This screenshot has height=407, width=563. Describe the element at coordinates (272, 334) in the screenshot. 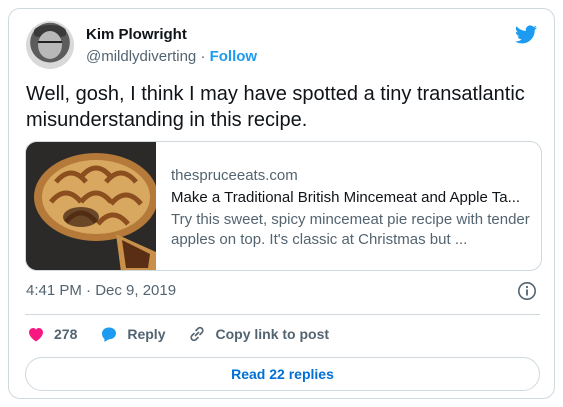

I see `copy-link-label: Copy link to post` at that location.